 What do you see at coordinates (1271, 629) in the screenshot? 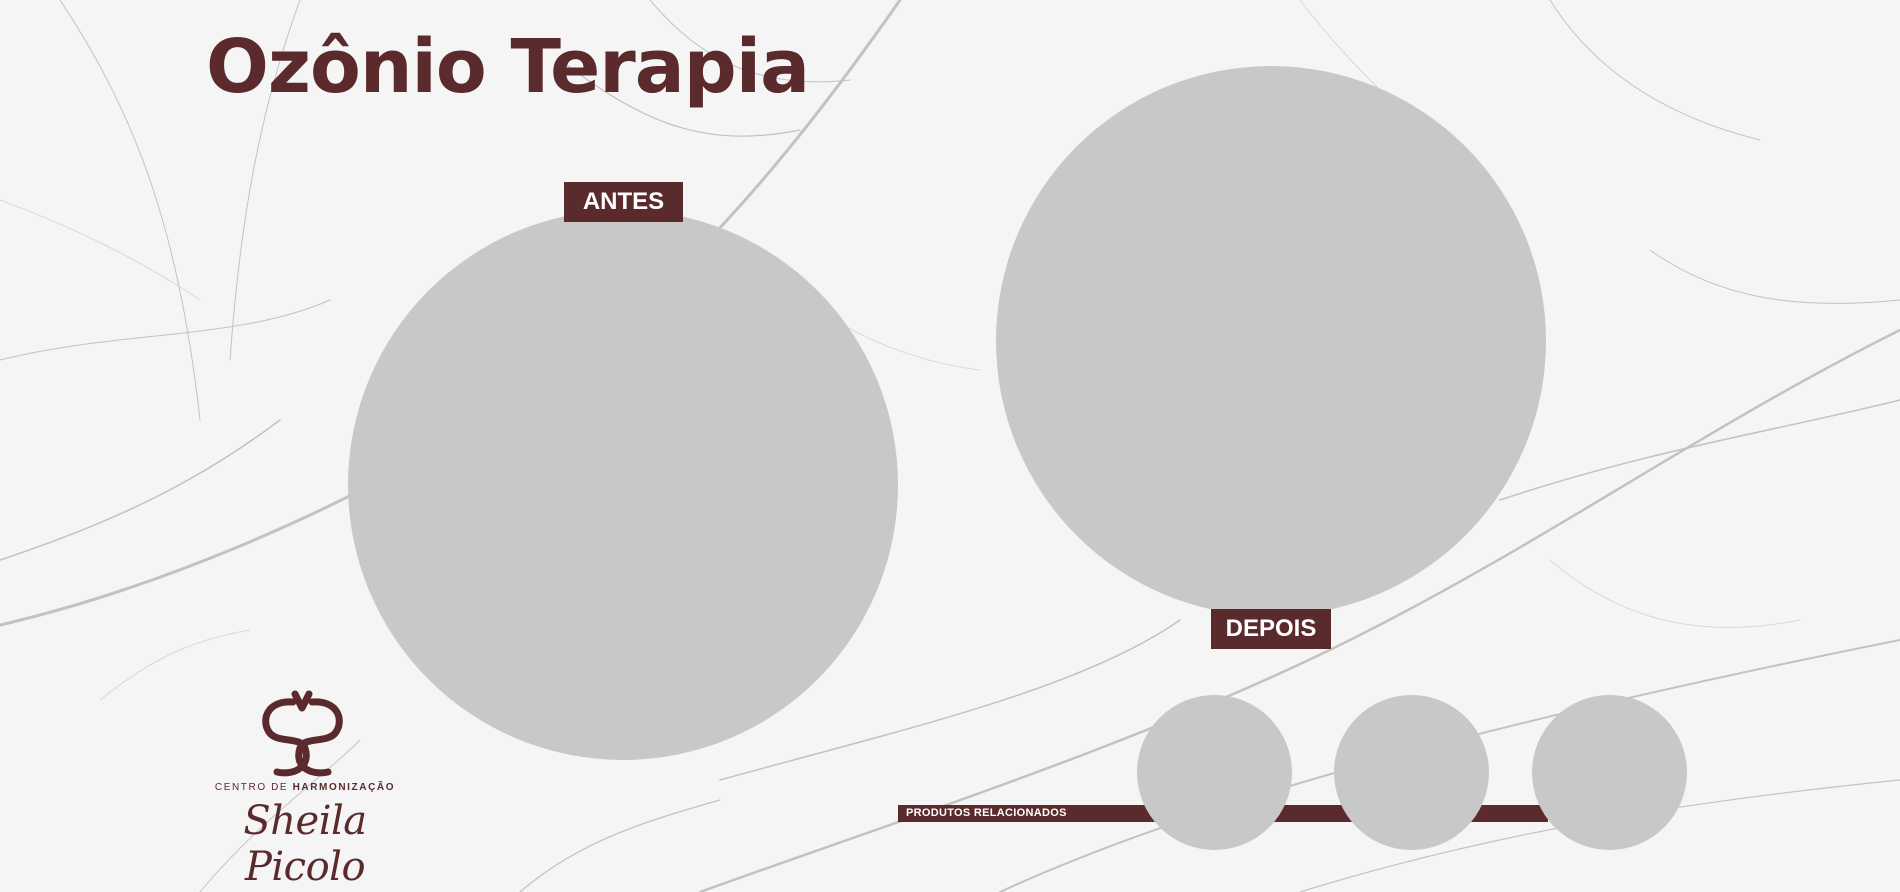
I see `after-label: DEPOIS` at bounding box center [1271, 629].